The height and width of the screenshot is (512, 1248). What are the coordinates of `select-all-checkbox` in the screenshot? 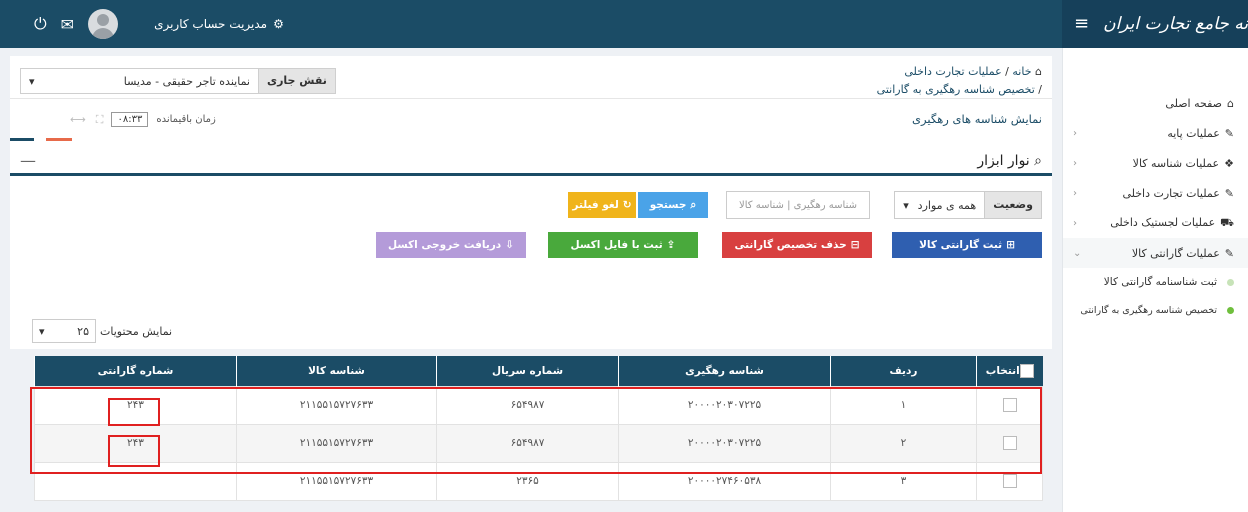 It's located at (1026, 370).